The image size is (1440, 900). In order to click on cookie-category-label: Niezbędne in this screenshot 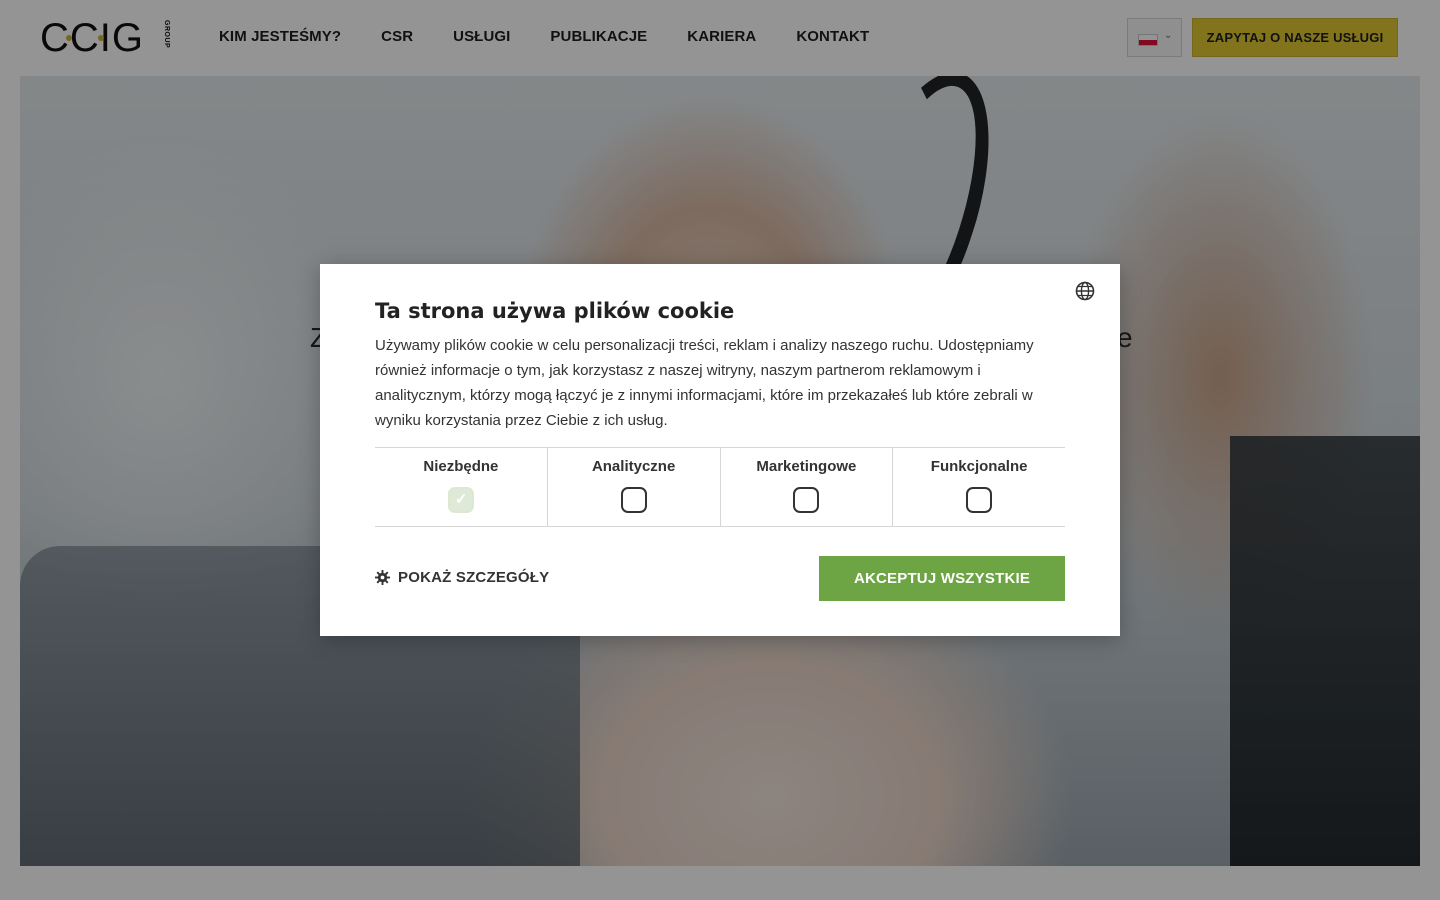, I will do `click(461, 466)`.